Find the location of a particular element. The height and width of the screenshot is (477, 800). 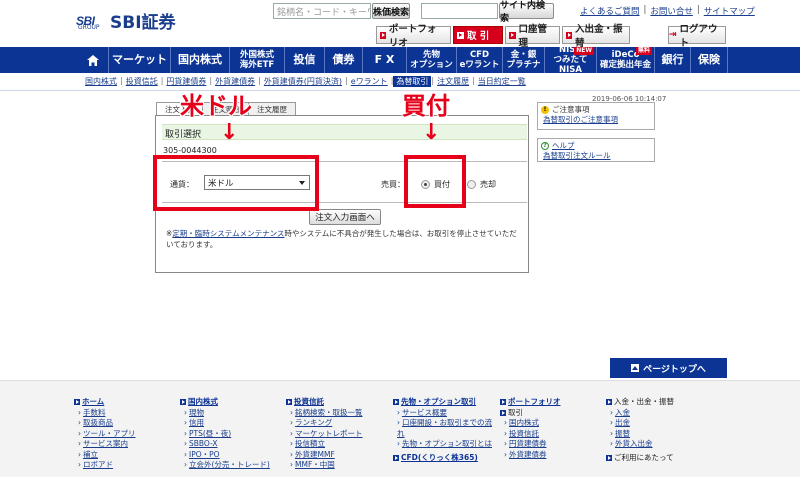

trade-button: 取 引 is located at coordinates (478, 35).